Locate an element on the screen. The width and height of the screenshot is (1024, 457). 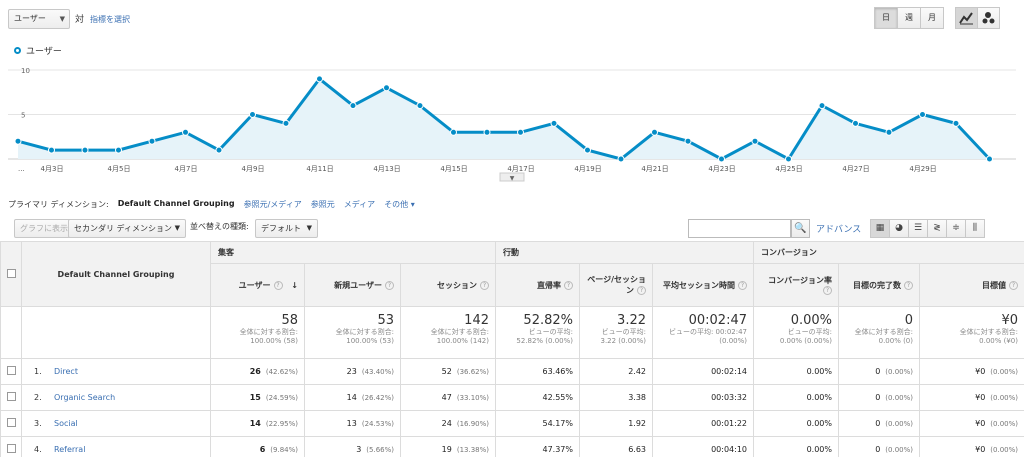
secondary-dimension-select: セカンダリ ディメンション ▼ is located at coordinates (127, 228).